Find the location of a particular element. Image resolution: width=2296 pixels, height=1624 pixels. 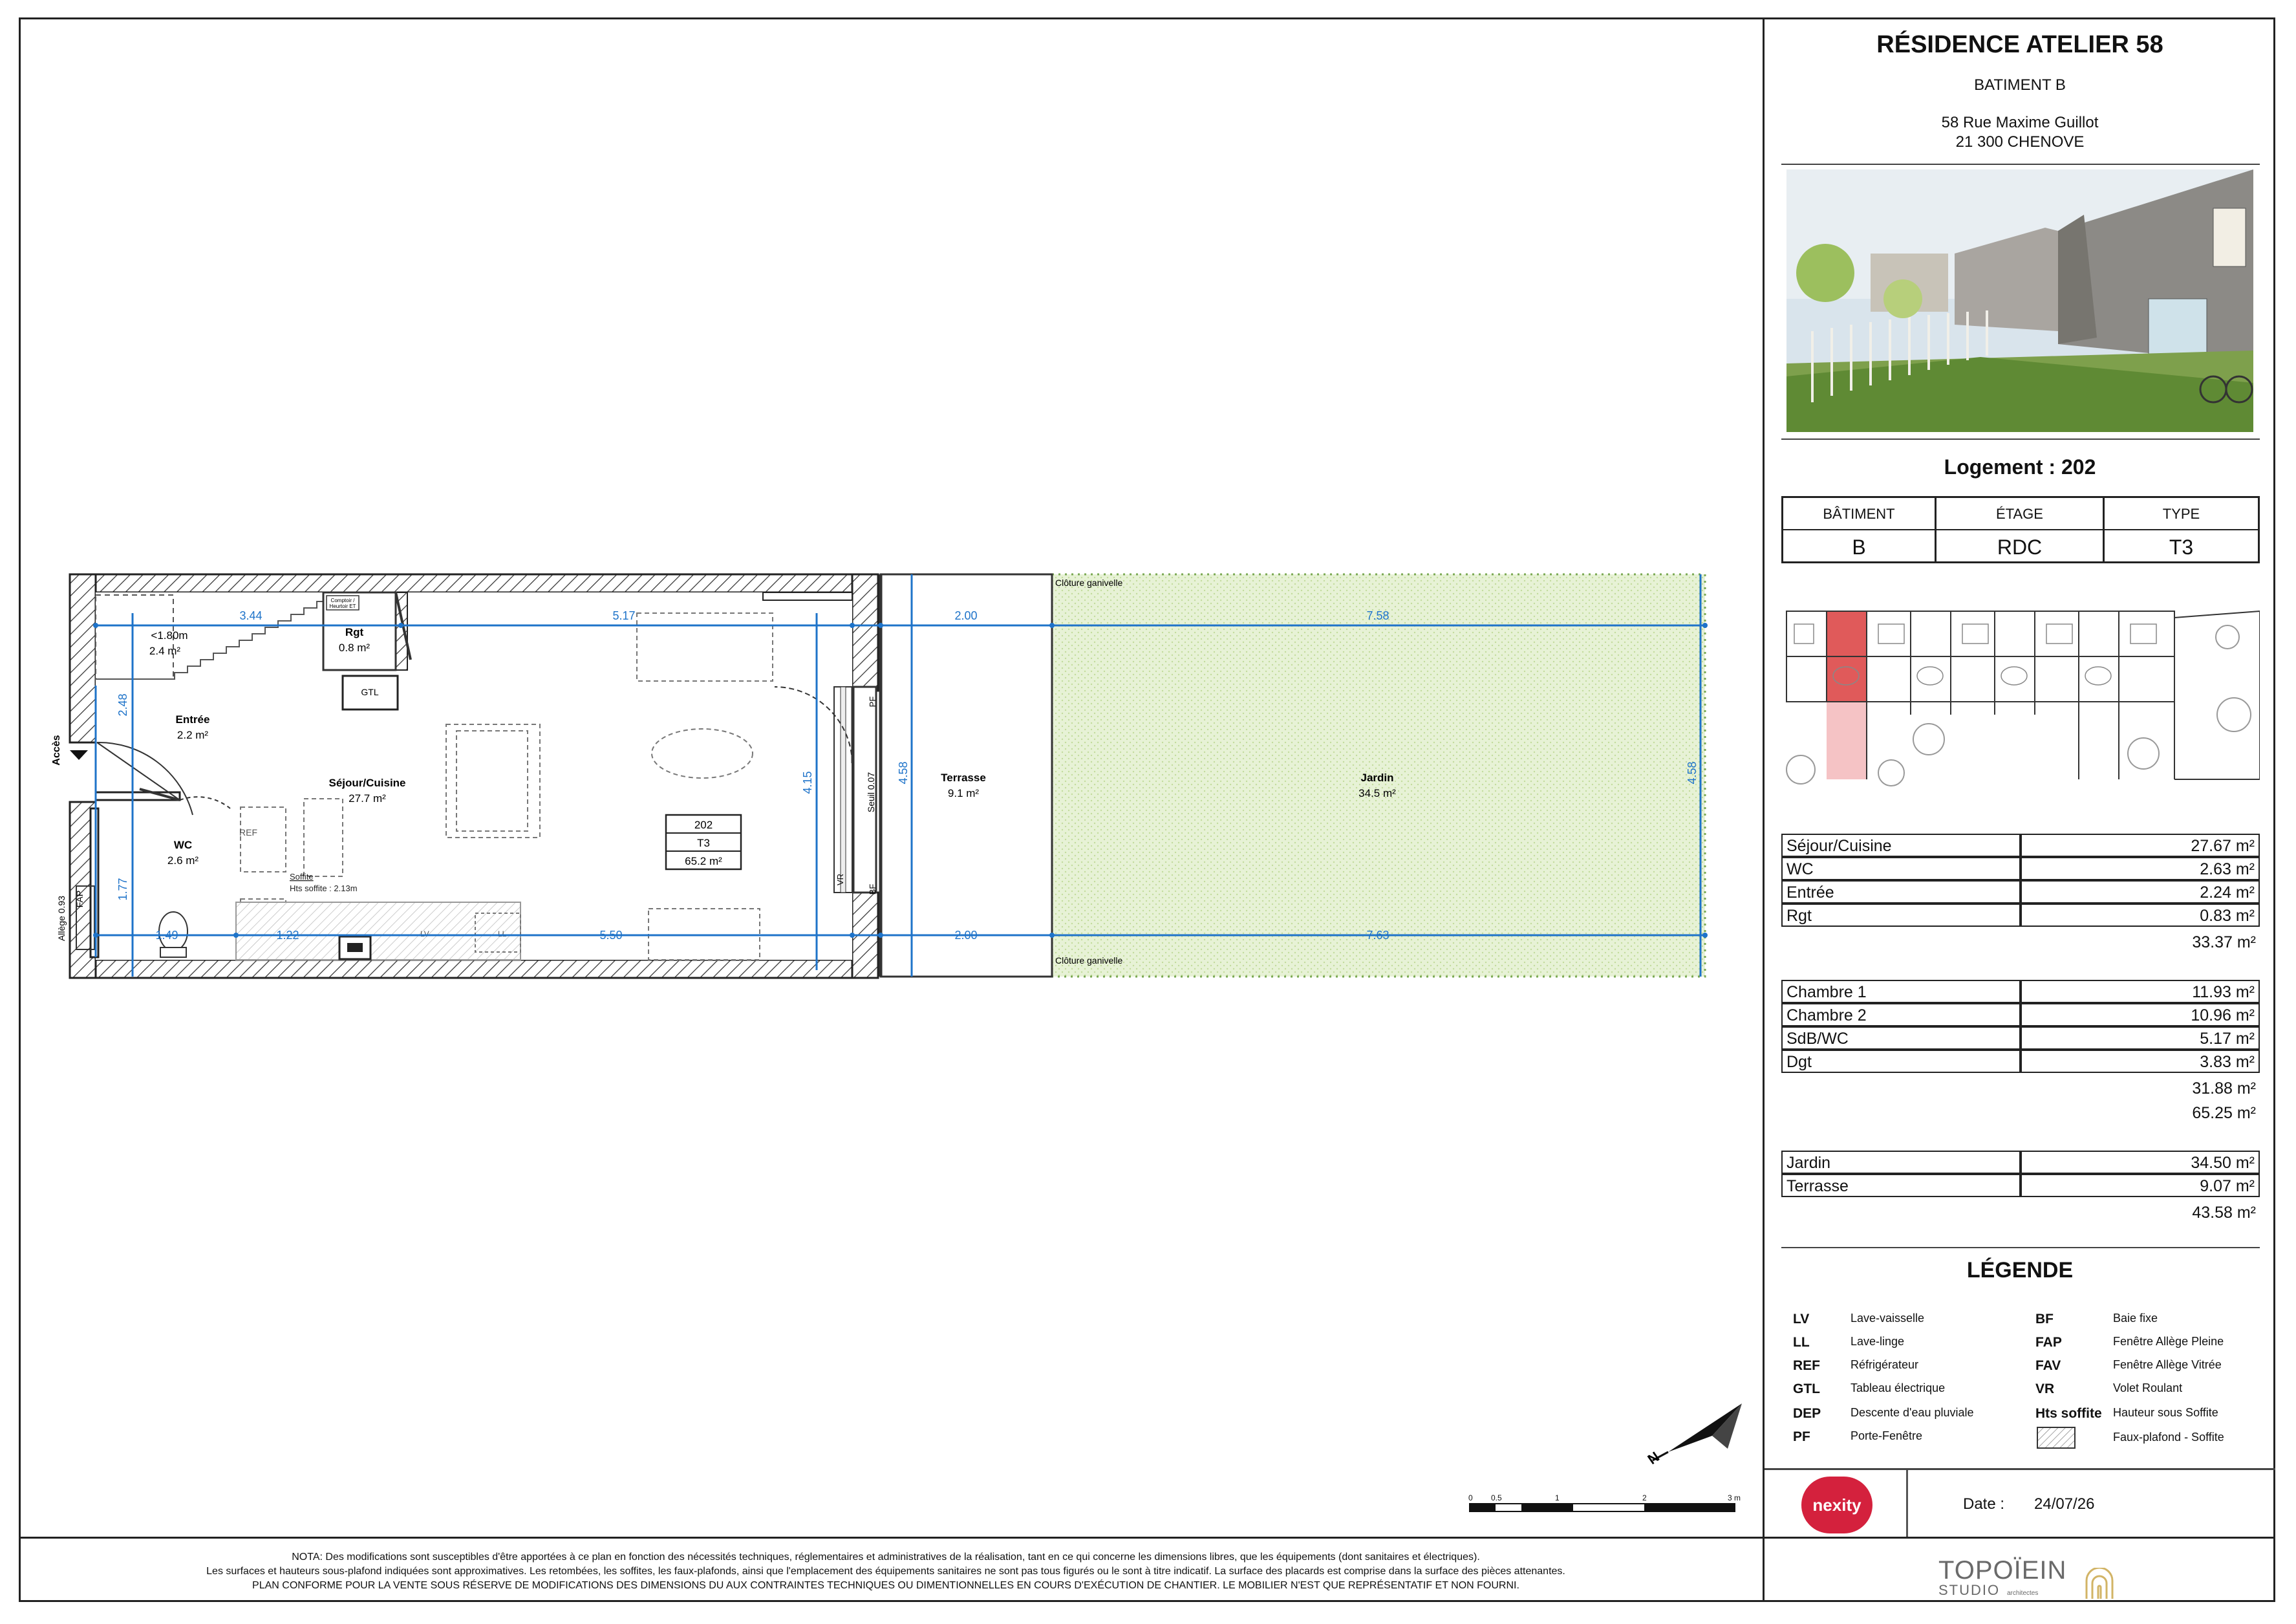

access-arrow is located at coordinates (79, 755).